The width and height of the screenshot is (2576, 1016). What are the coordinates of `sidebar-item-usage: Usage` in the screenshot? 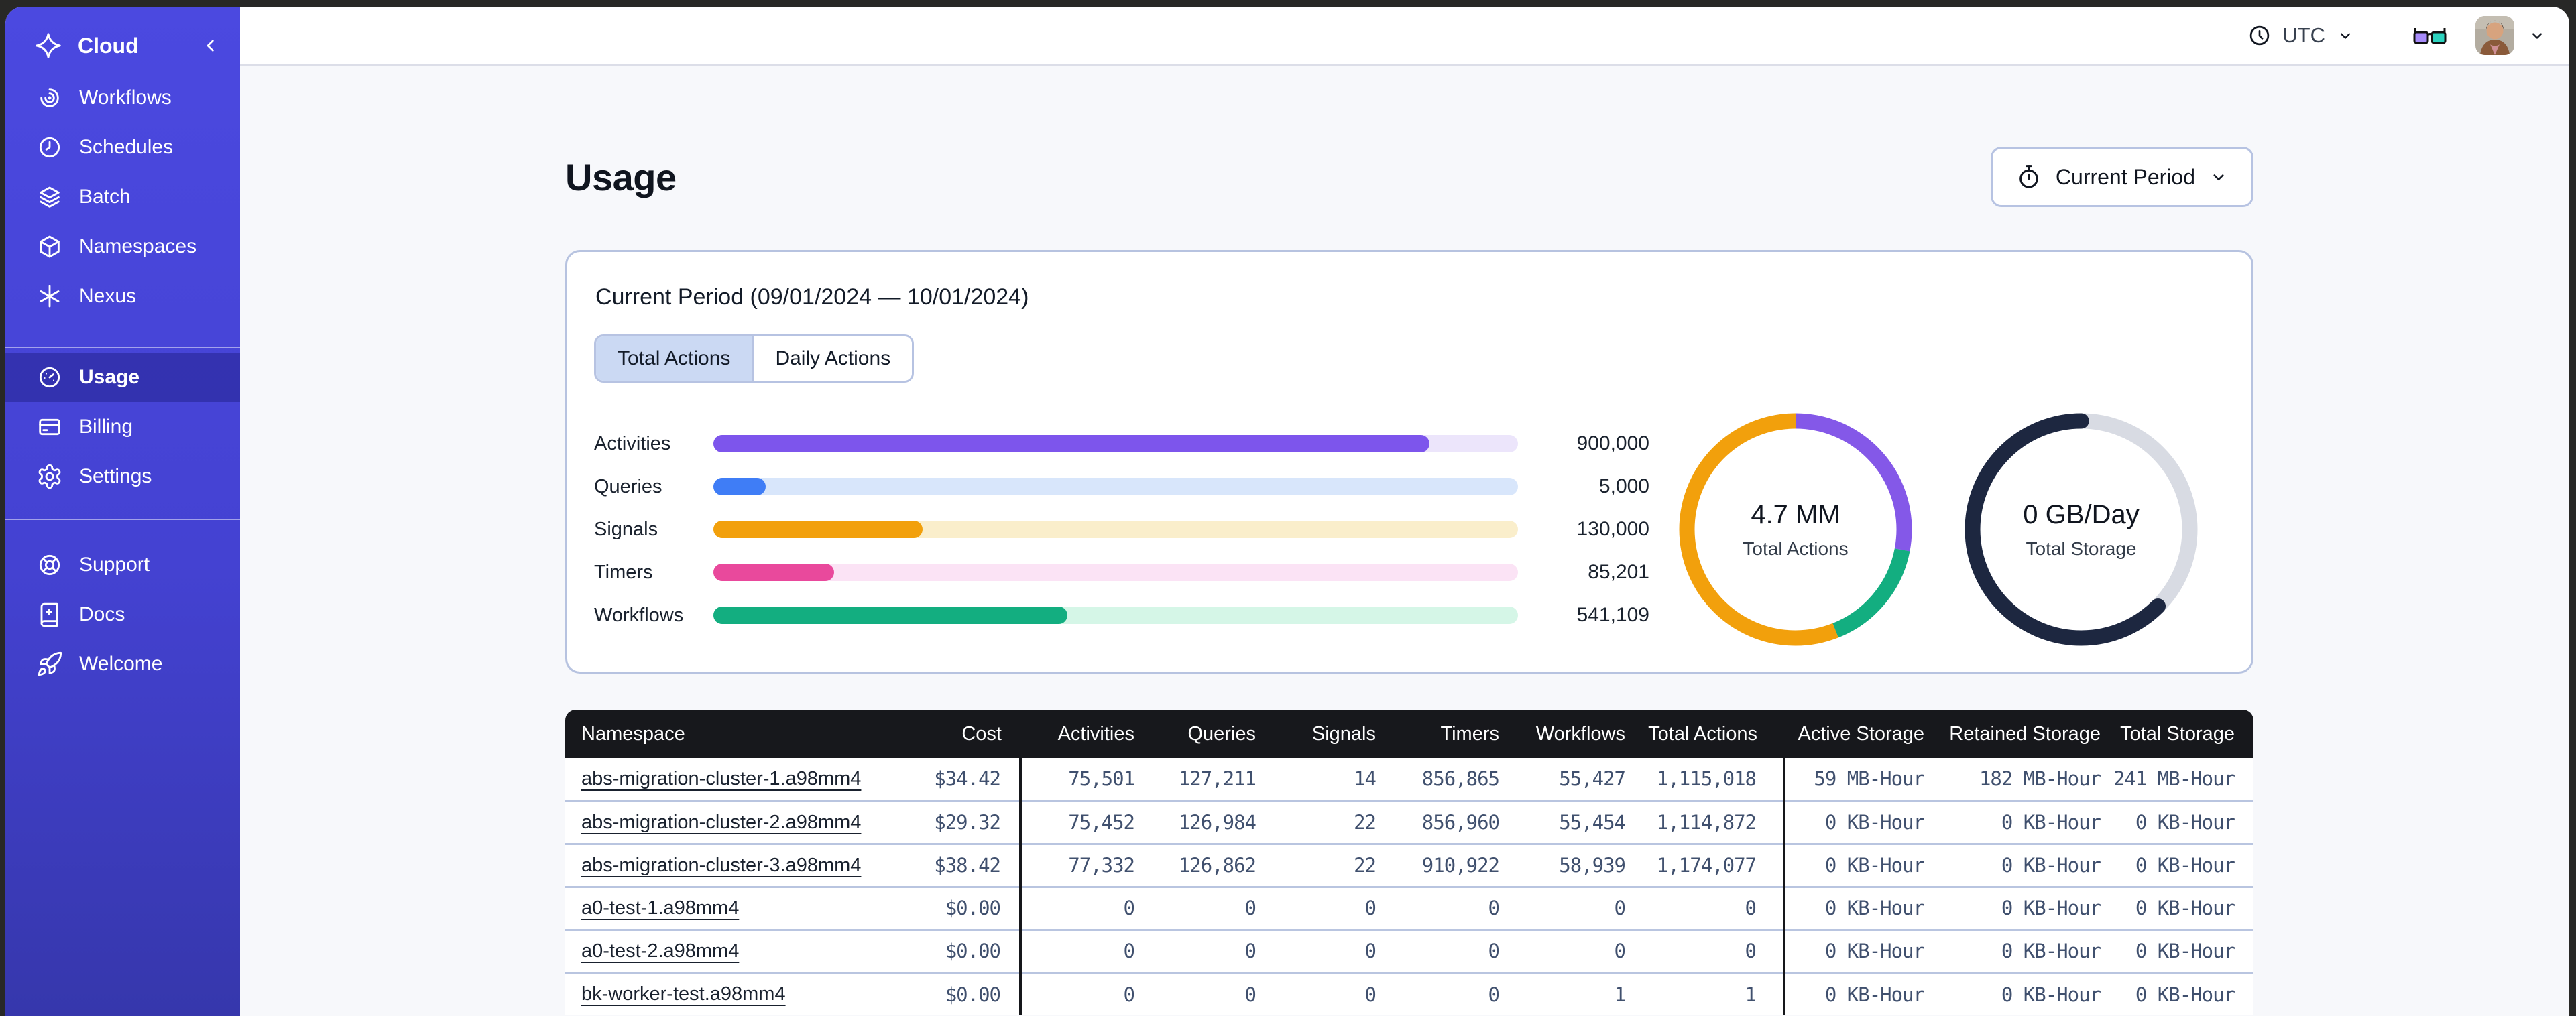 It's located at (122, 377).